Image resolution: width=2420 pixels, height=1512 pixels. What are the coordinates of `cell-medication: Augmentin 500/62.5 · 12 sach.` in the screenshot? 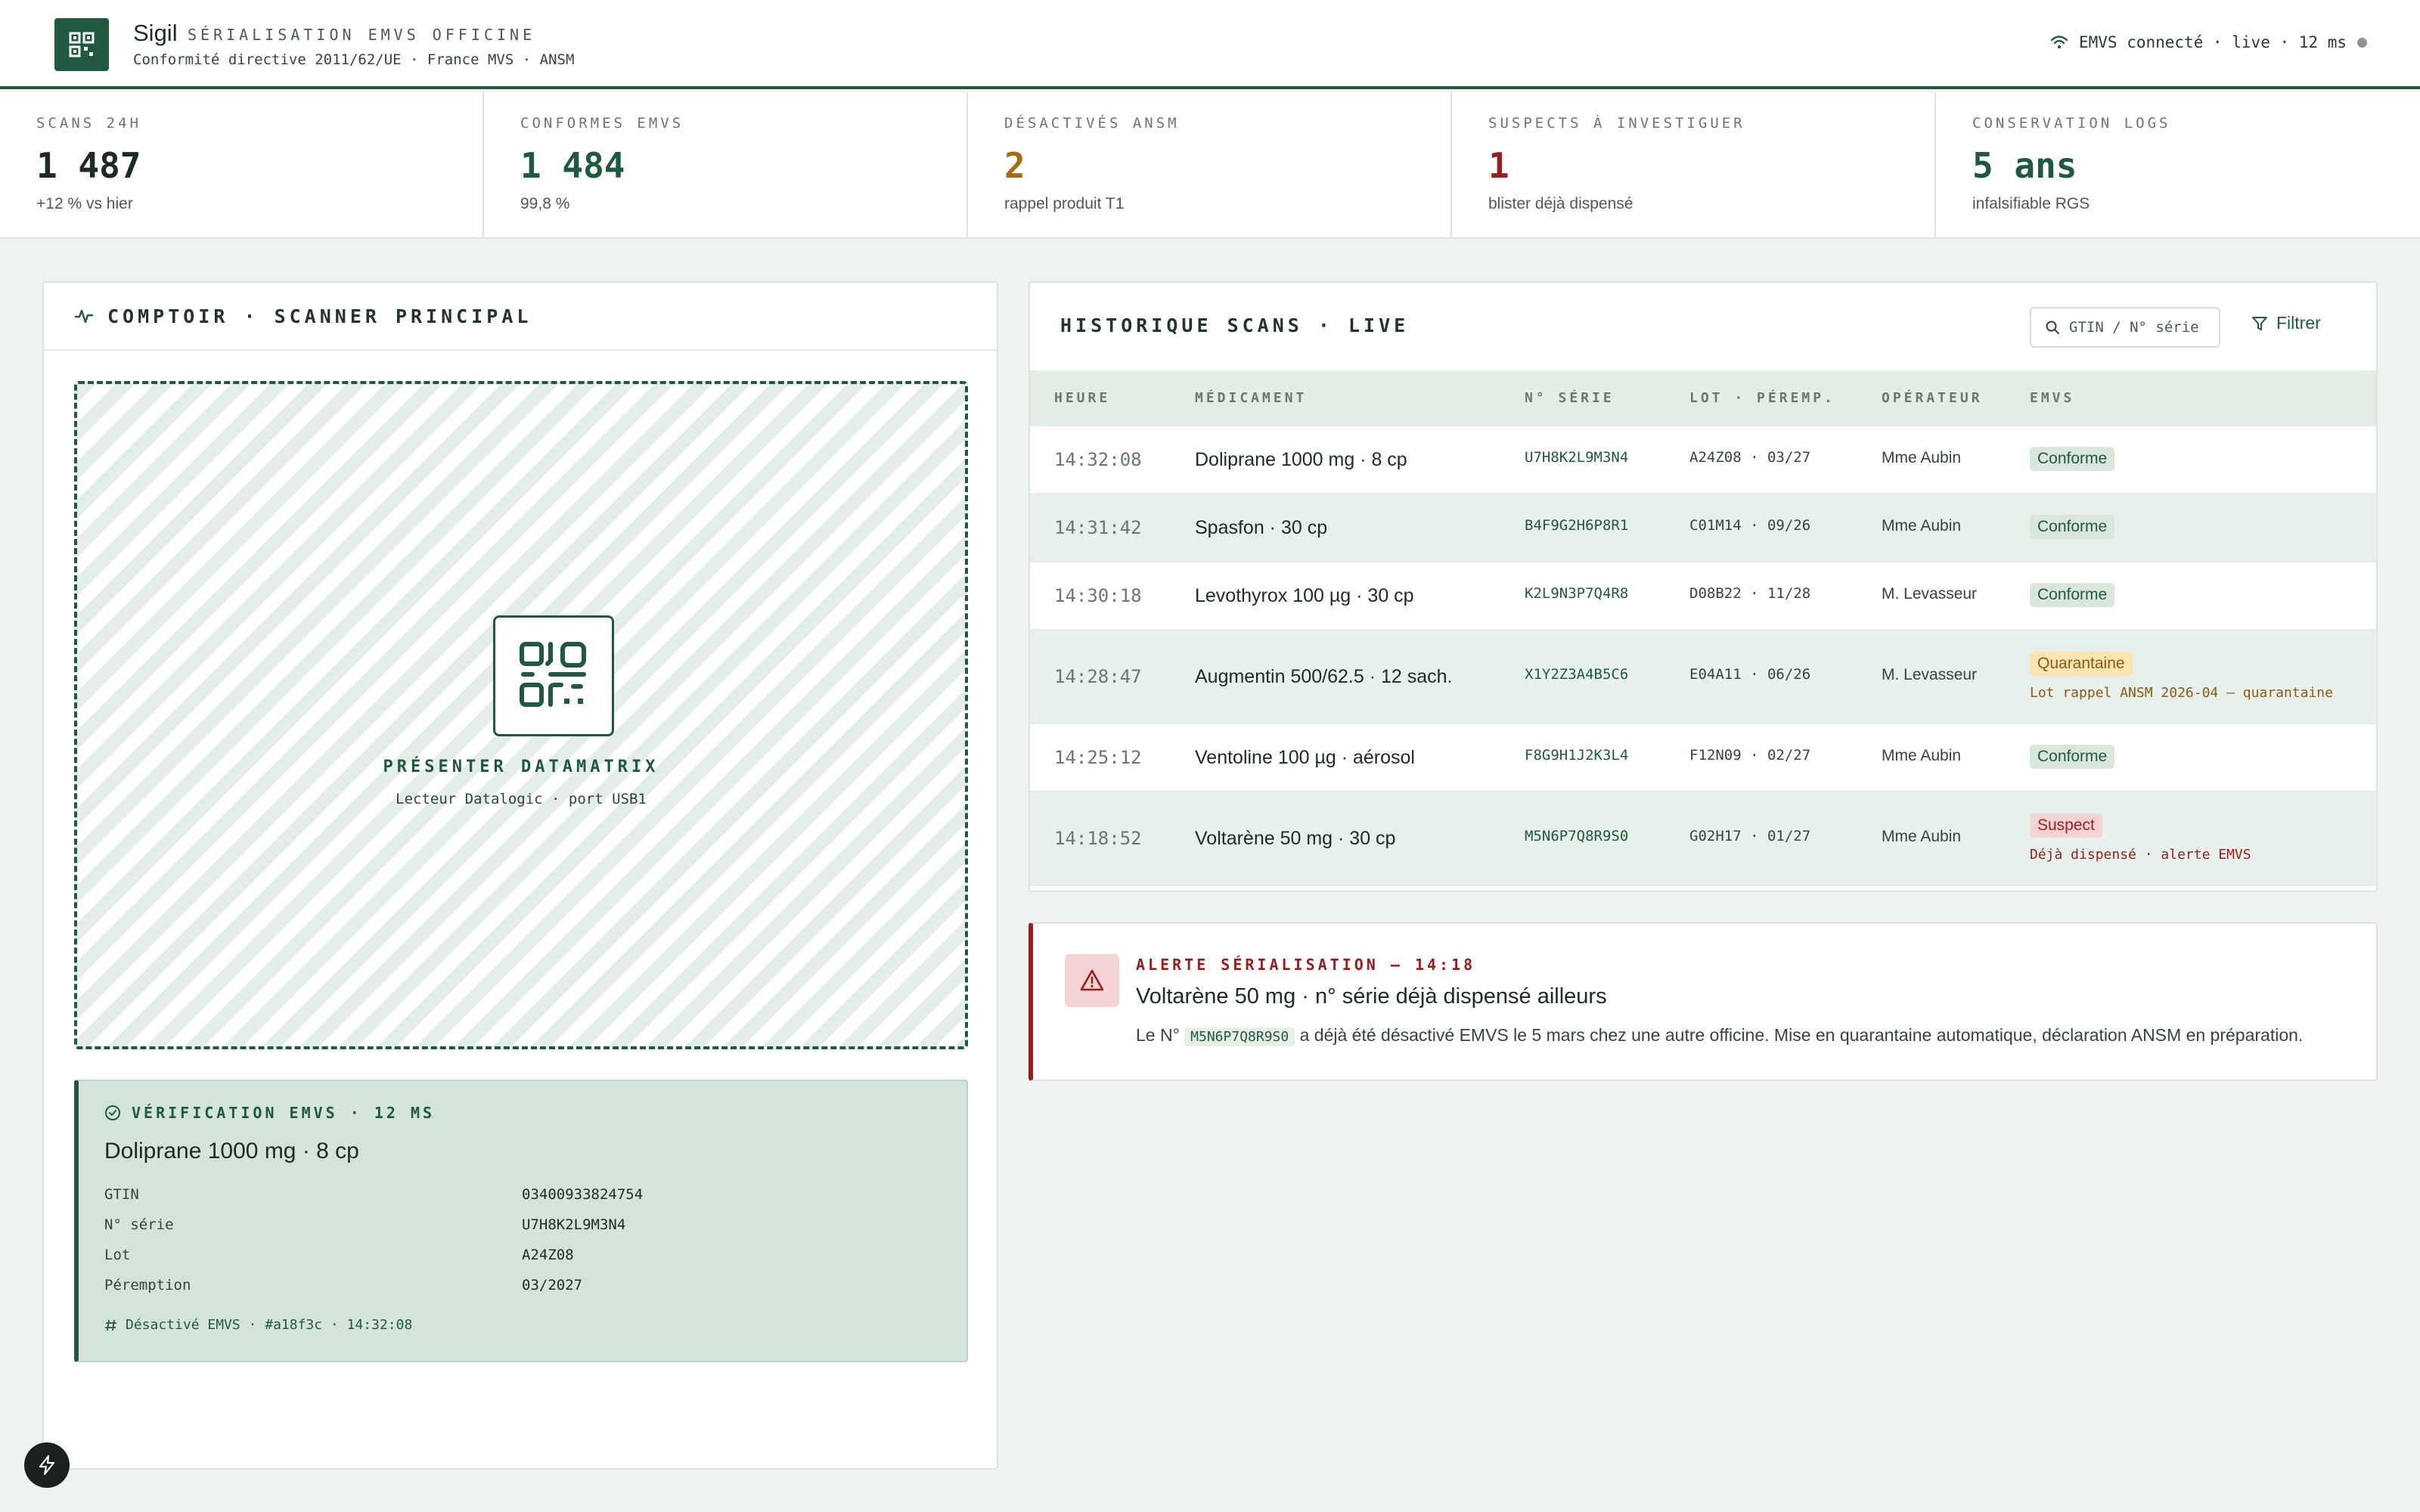 It's located at (1324, 676).